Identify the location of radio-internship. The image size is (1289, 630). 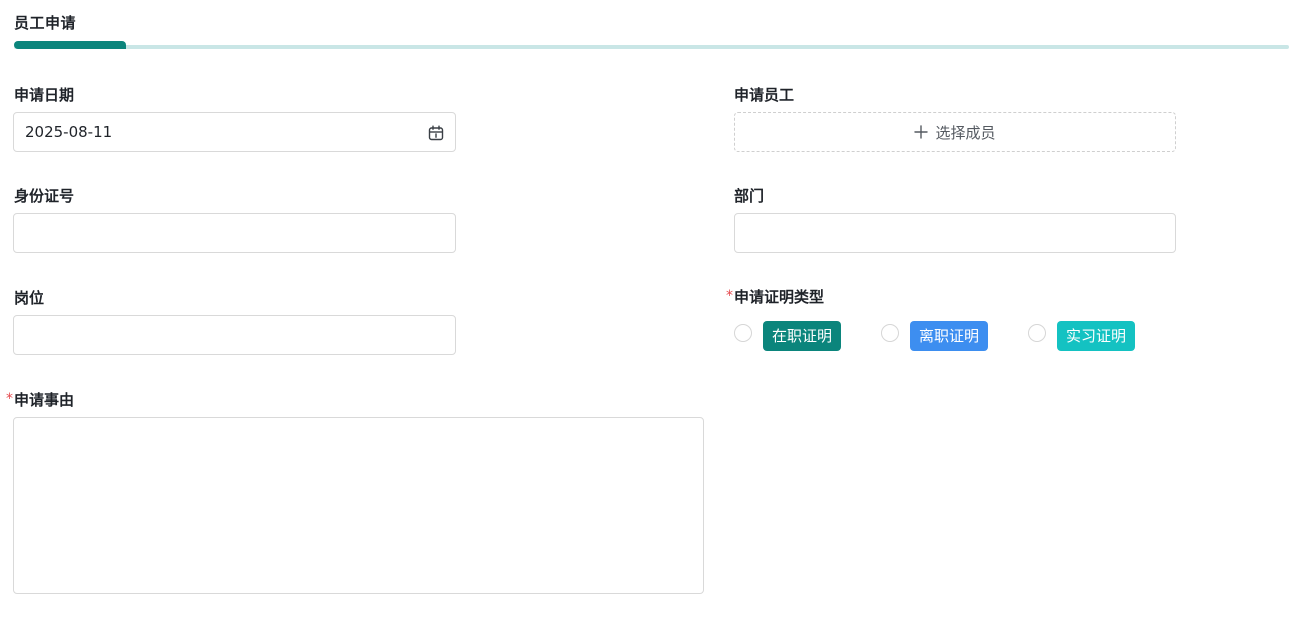
(1037, 333).